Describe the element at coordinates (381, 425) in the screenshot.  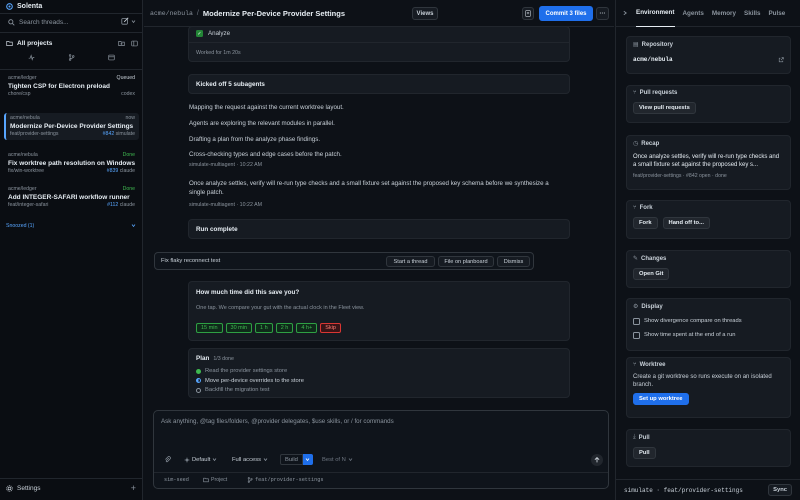
I see `prompt-input` at that location.